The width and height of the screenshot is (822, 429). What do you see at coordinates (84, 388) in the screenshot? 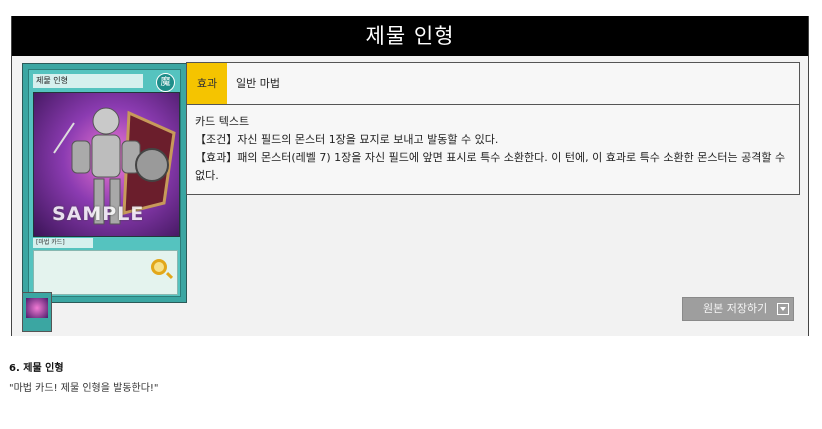
I see `caption-quote: "마법 카드! 제물 인형을 발동한다!"` at bounding box center [84, 388].